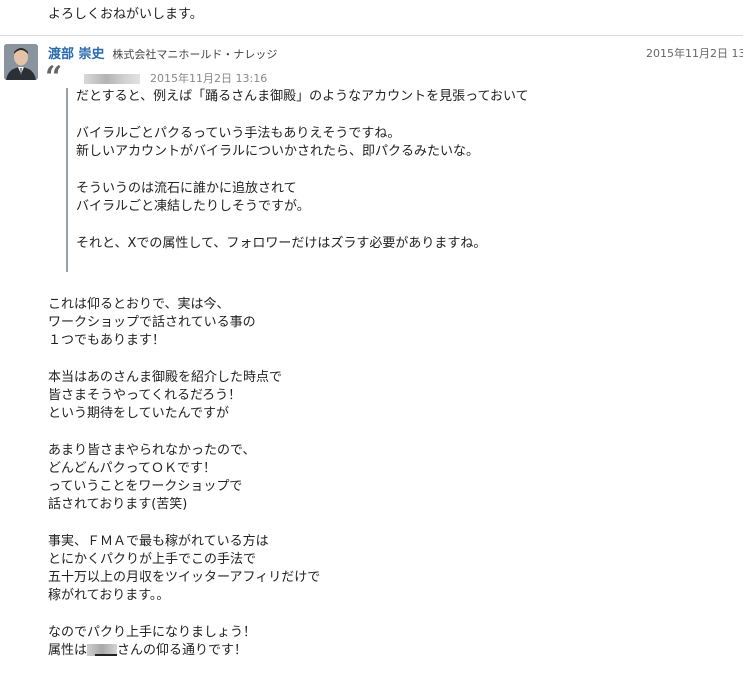 The height and width of the screenshot is (699, 743). I want to click on body-line: なのでパクり上手になりましょう！, so click(152, 632).